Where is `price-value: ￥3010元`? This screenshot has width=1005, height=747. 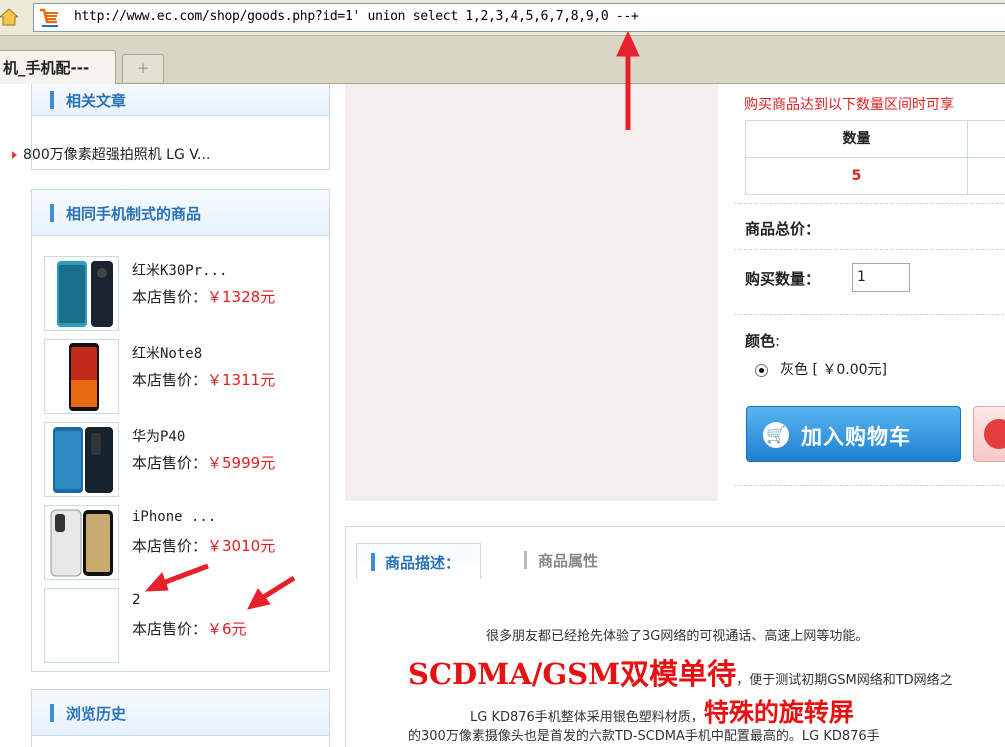 price-value: ￥3010元 is located at coordinates (241, 546).